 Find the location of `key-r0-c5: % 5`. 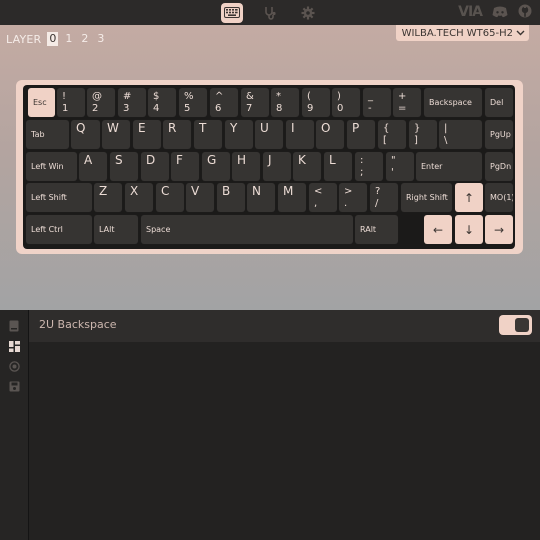

key-r0-c5: % 5 is located at coordinates (193, 102).